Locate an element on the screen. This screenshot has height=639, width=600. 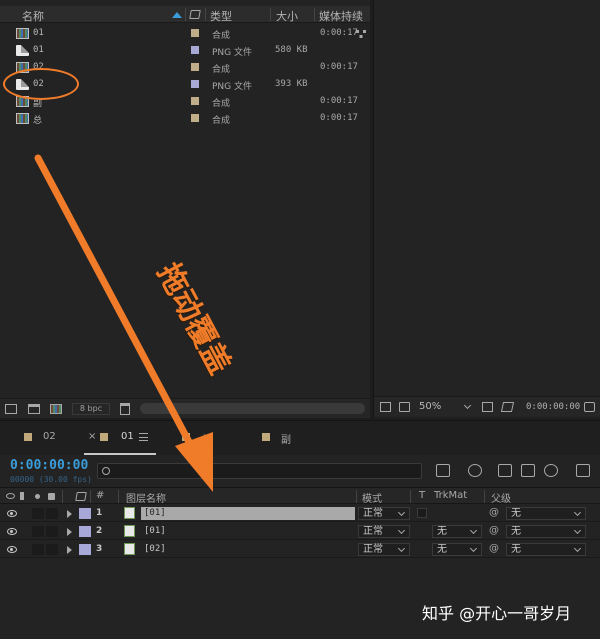
new-folder-icon is located at coordinates (34, 409).